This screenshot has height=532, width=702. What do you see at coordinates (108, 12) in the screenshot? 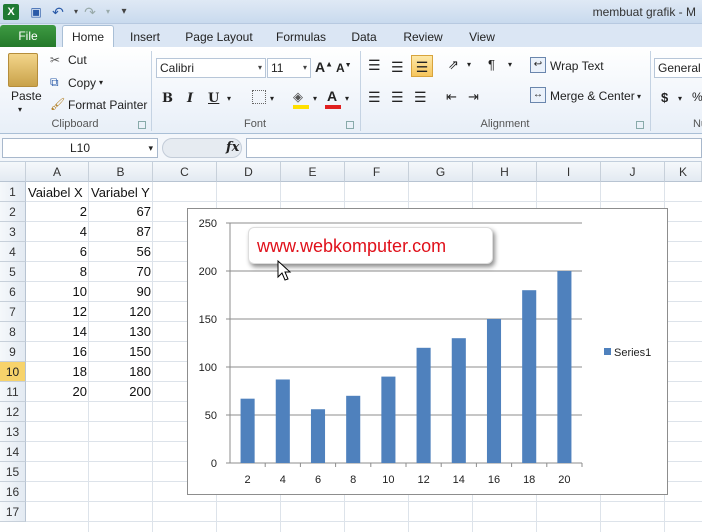
I see `redo-dropdown-icon: ▾` at bounding box center [108, 12].